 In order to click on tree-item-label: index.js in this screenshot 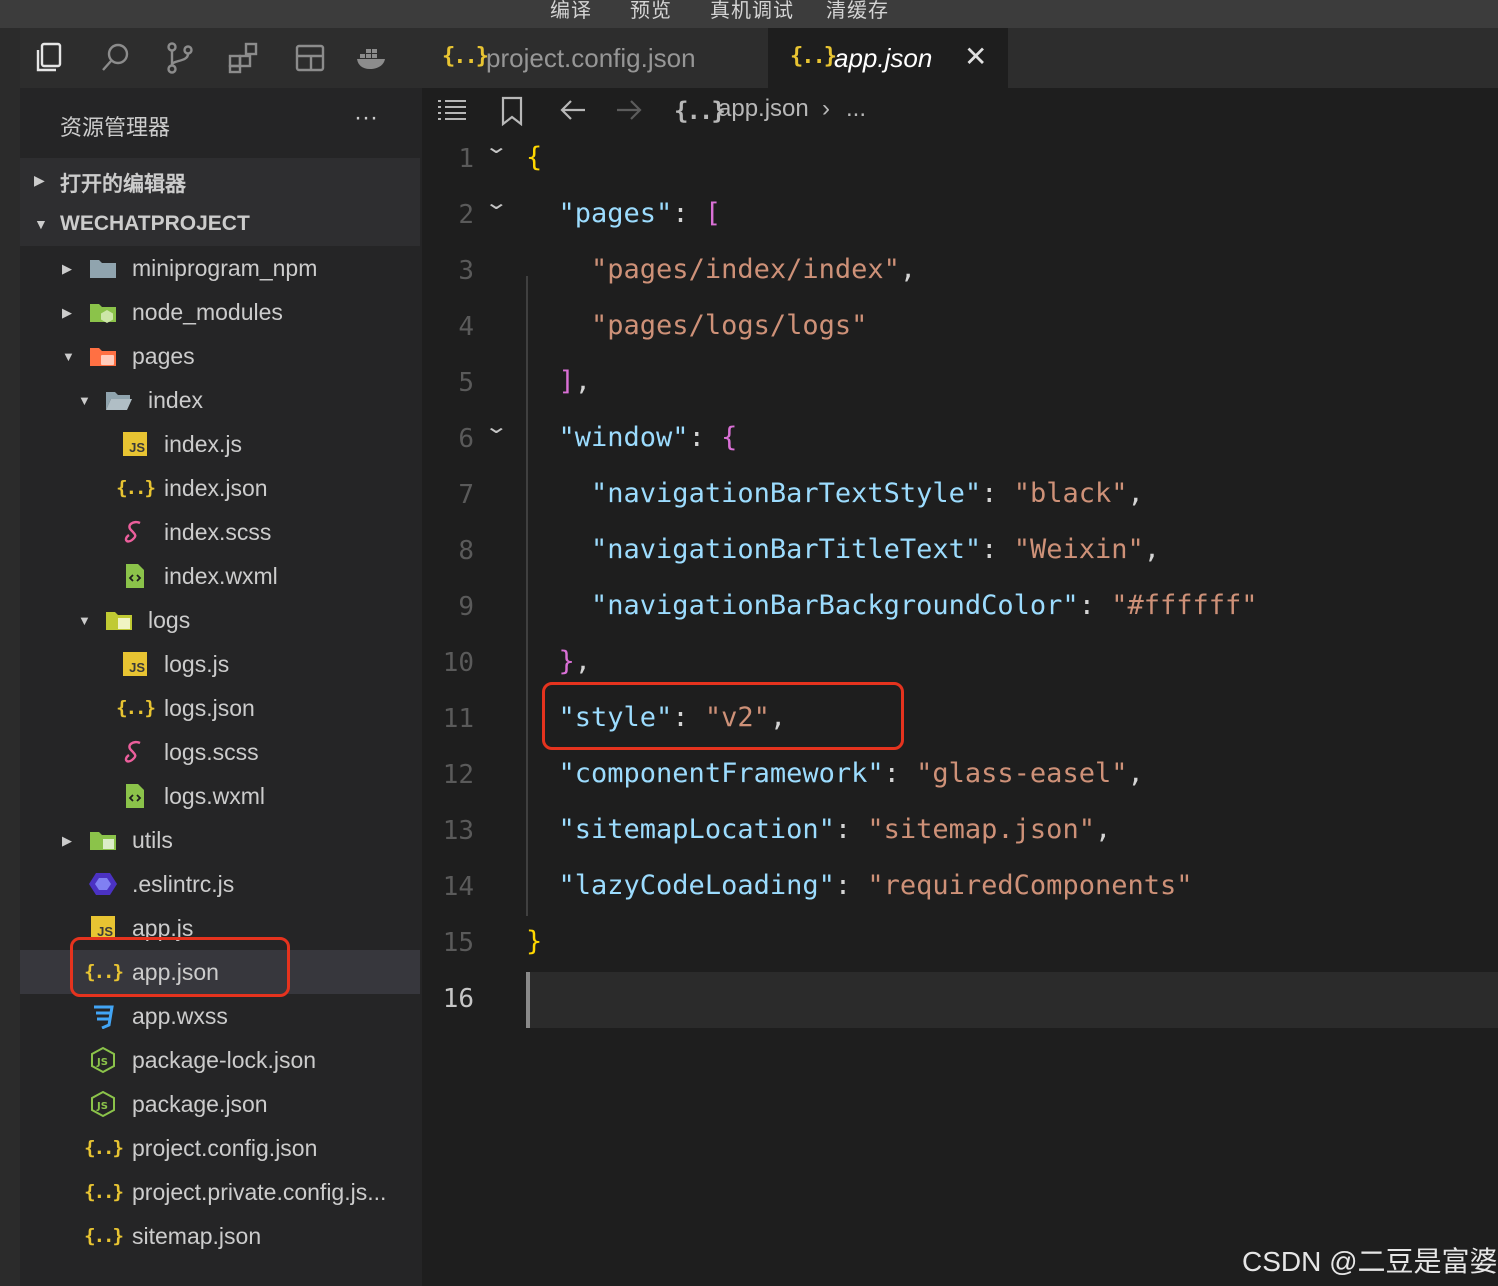, I will do `click(203, 444)`.